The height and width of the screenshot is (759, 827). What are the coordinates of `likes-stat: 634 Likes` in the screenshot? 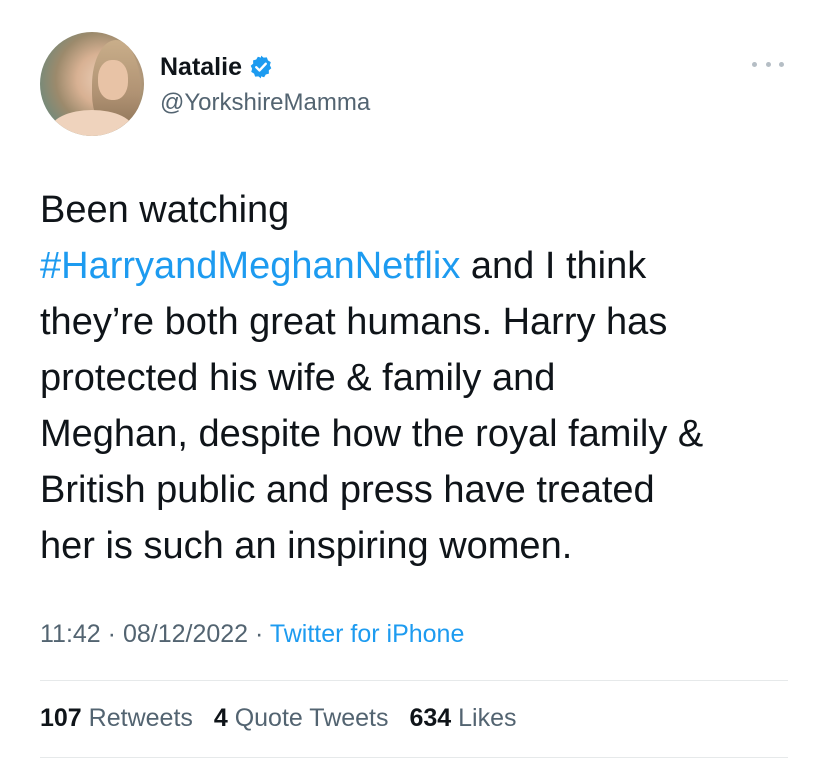 It's located at (462, 718).